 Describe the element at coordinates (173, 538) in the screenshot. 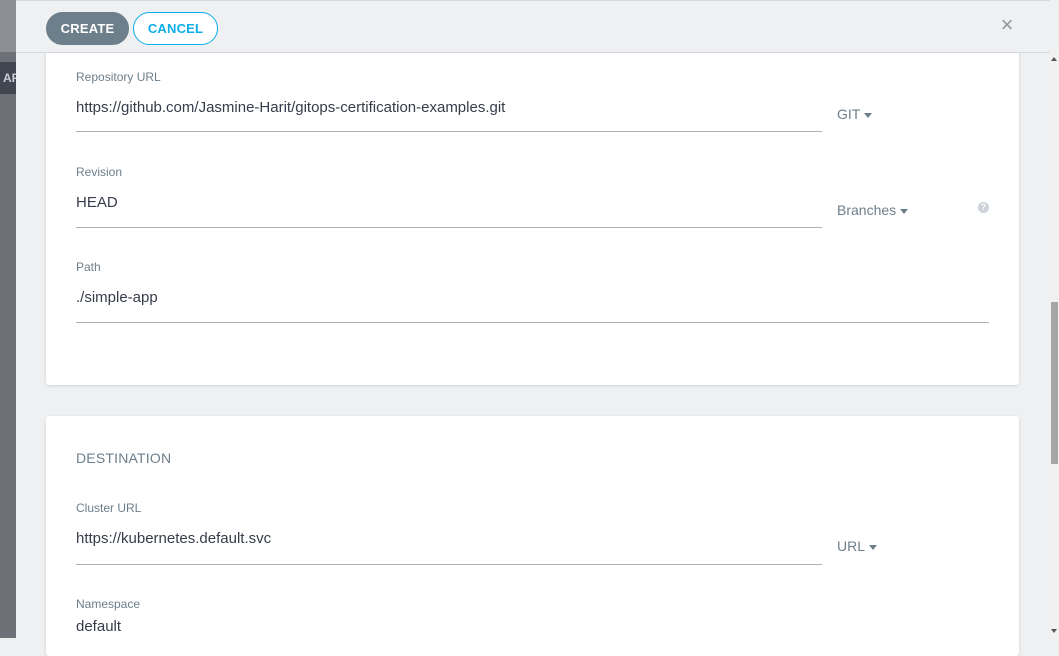

I see `cluster-url-input: https://kubernetes.default.svc` at that location.